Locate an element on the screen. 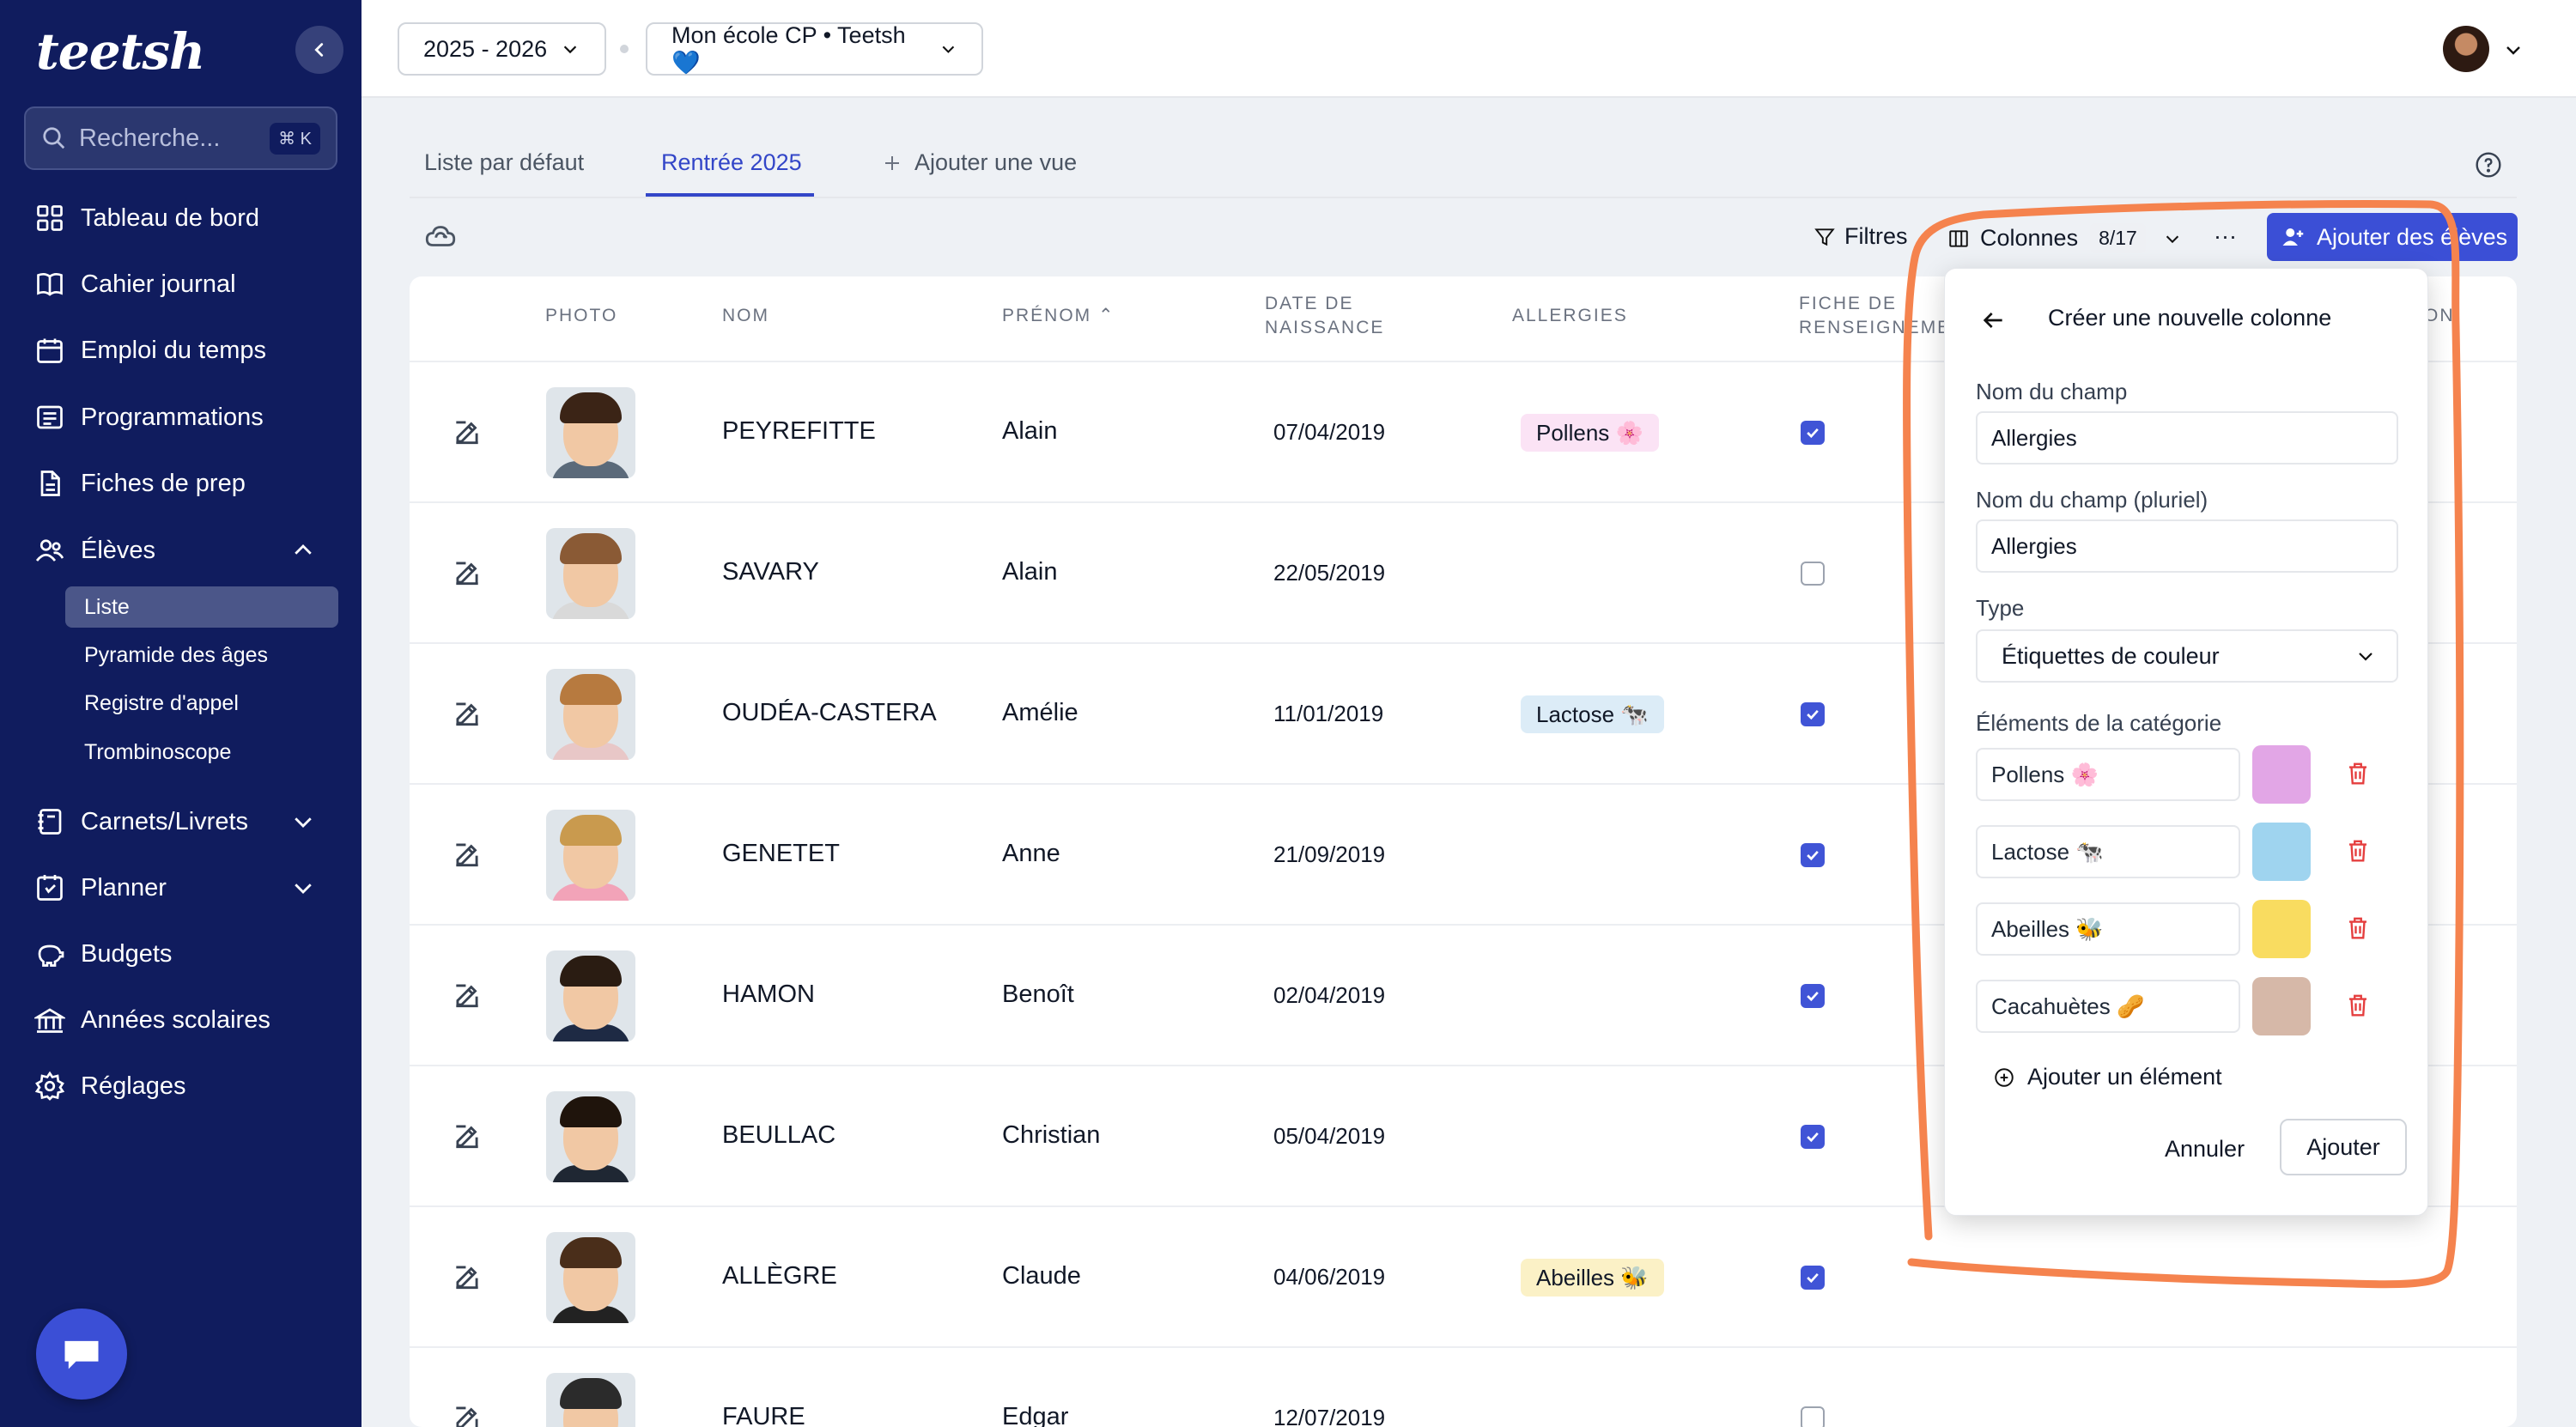 The image size is (2576, 1427). add-element-button: Ajouter un élément is located at coordinates (2107, 1077).